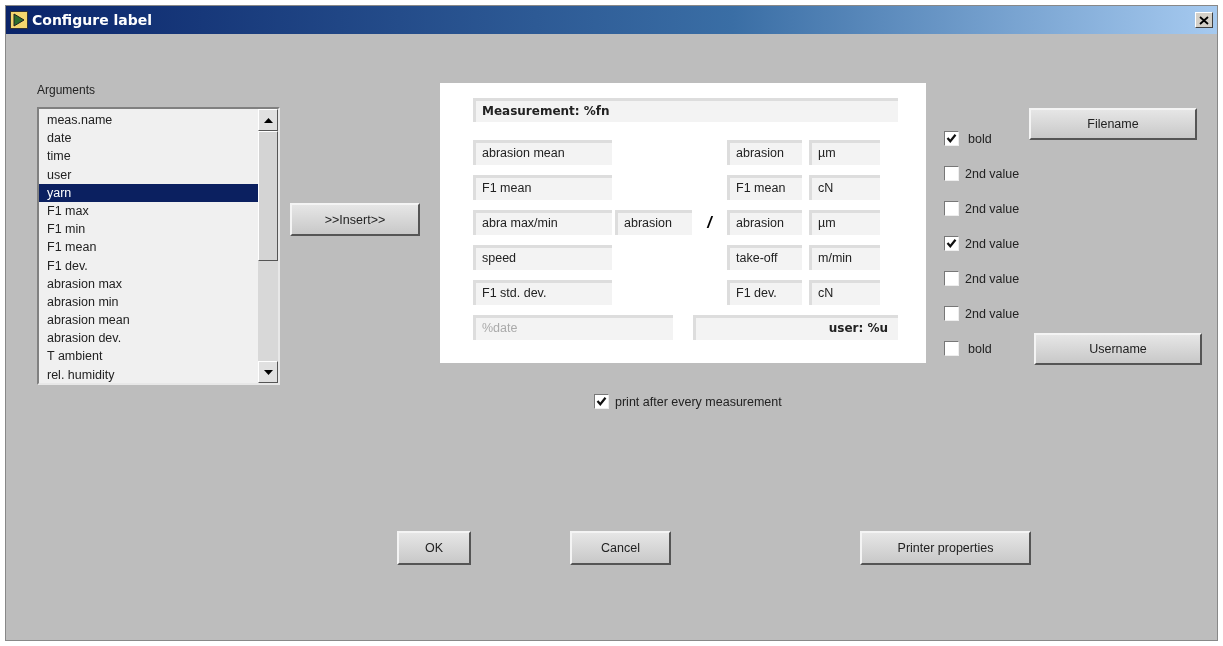 Image resolution: width=1223 pixels, height=646 pixels. Describe the element at coordinates (268, 196) in the screenshot. I see `scrollbar-thumb` at that location.